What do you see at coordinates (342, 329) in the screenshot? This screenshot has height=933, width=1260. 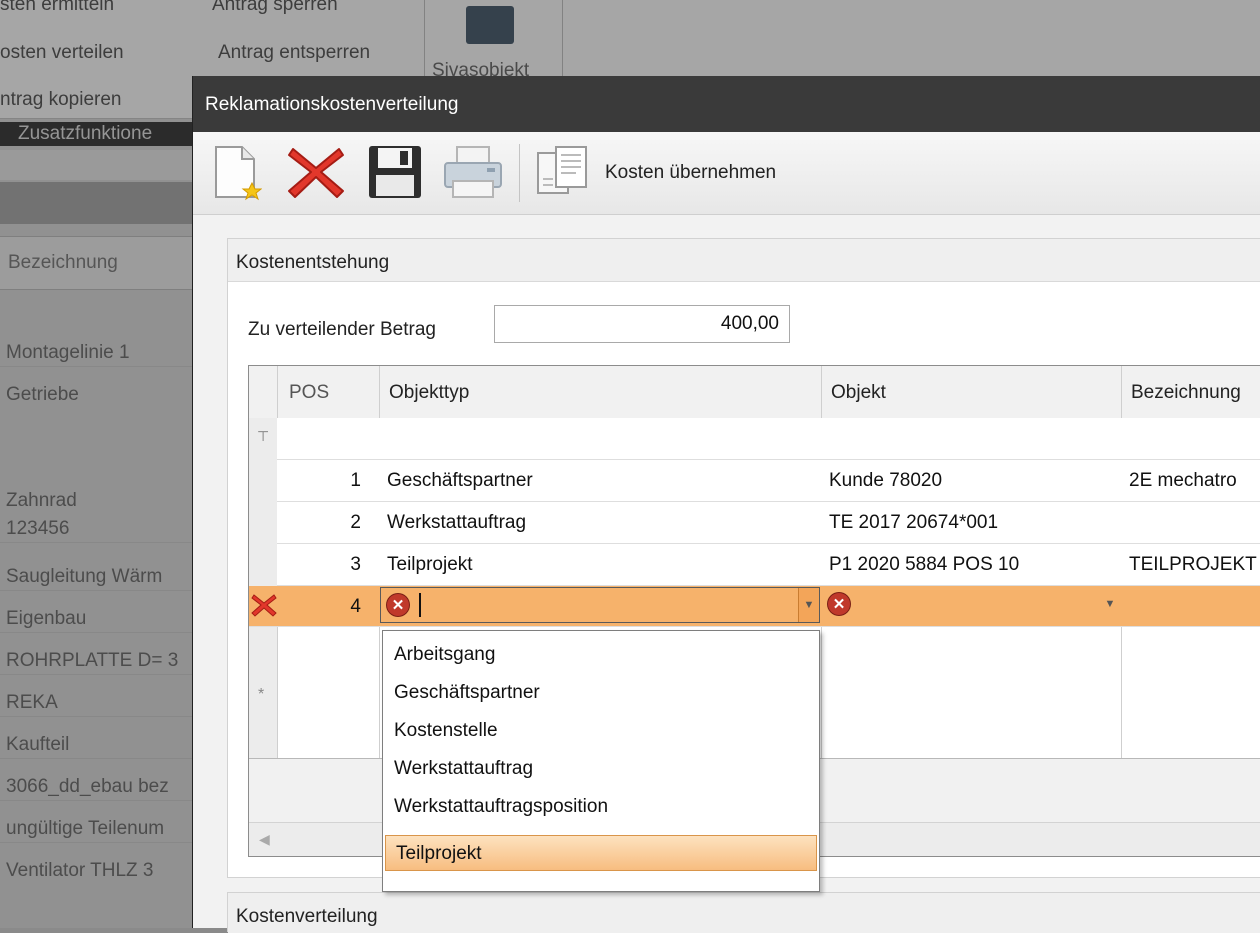 I see `amount-label: Zu verteilender Betrag` at bounding box center [342, 329].